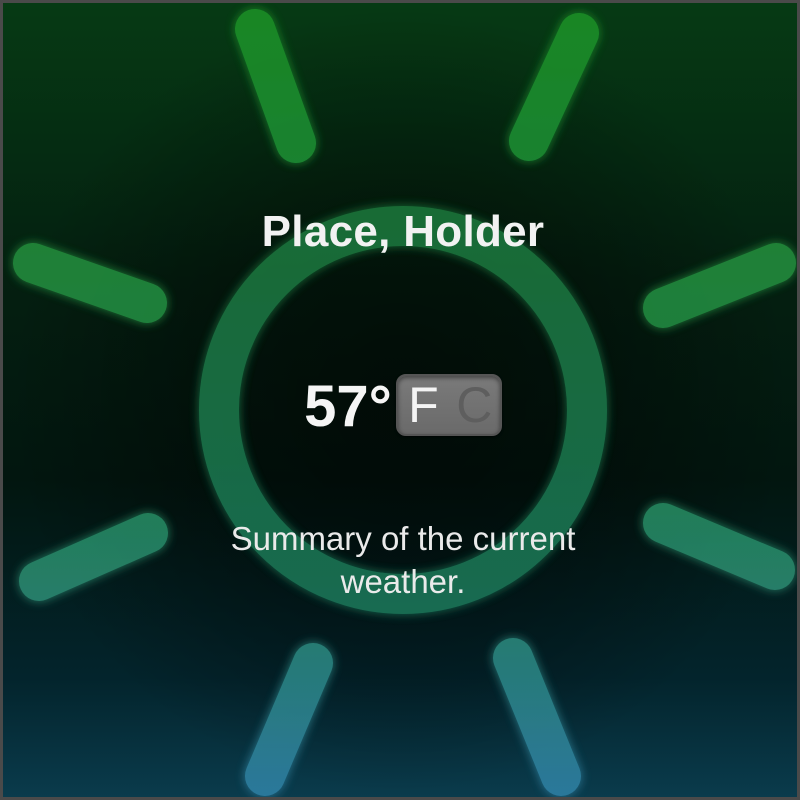 The image size is (800, 800). What do you see at coordinates (423, 405) in the screenshot?
I see `unit-fahrenheit: F` at bounding box center [423, 405].